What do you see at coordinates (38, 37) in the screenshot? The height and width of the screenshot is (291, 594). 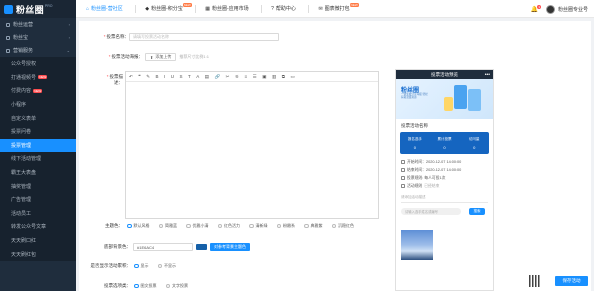 I see `sidebar-group-fanbao: 粉丝宝 ›` at bounding box center [38, 37].